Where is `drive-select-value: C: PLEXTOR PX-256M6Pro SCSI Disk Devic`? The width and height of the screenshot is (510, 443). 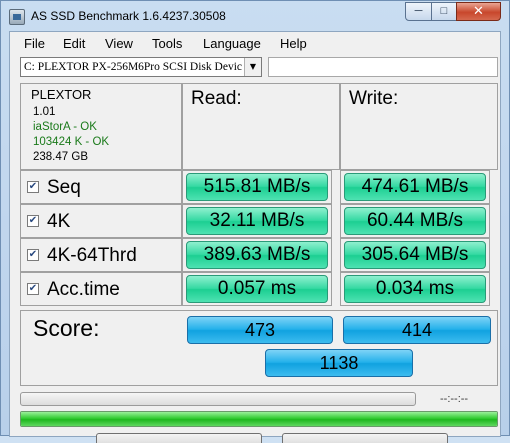
drive-select-value: C: PLEXTOR PX-256M6Pro SCSI Disk Devic is located at coordinates (133, 67).